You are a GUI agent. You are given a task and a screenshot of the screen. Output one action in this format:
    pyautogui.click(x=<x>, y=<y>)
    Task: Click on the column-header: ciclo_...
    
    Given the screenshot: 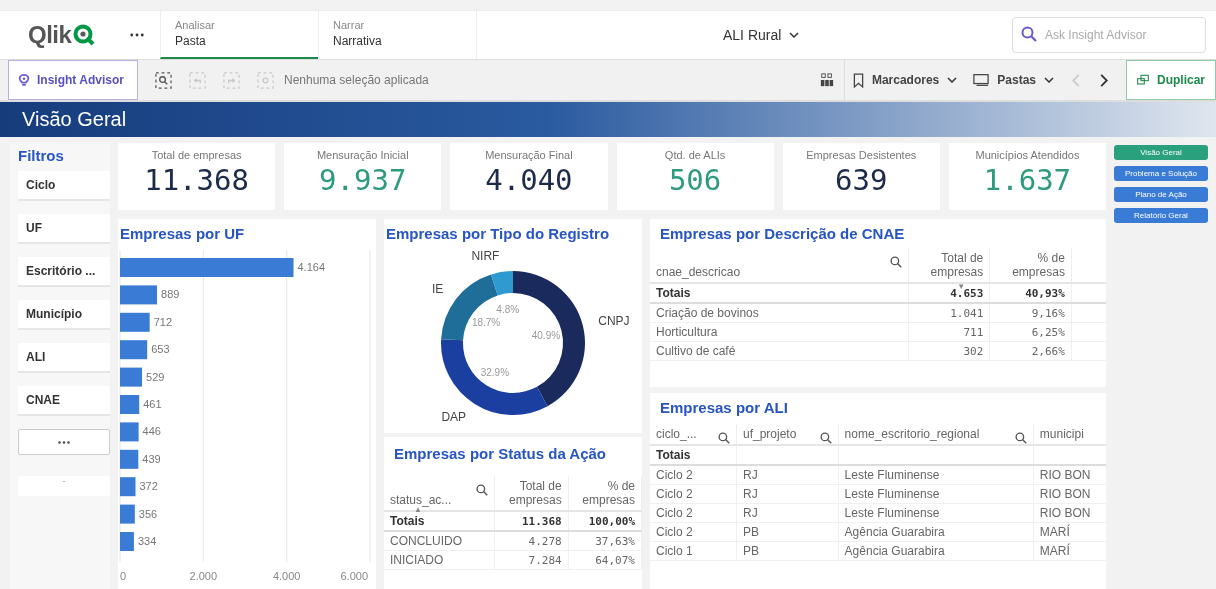 What is the action you would take?
    pyautogui.click(x=693, y=434)
    